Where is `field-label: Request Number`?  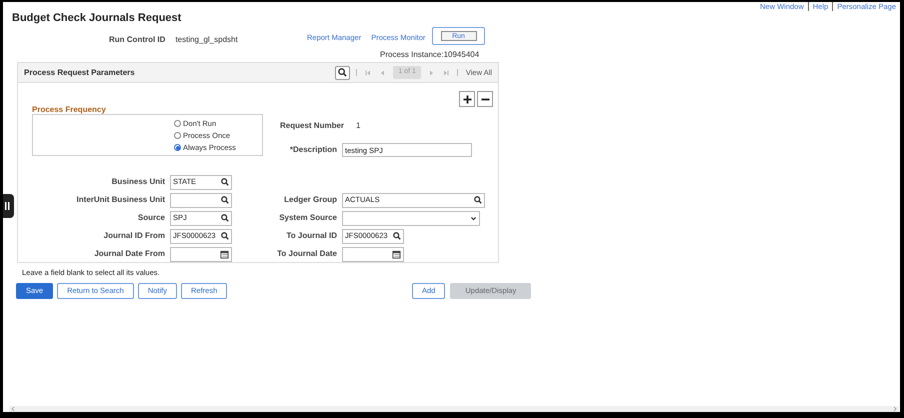
field-label: Request Number is located at coordinates (312, 126).